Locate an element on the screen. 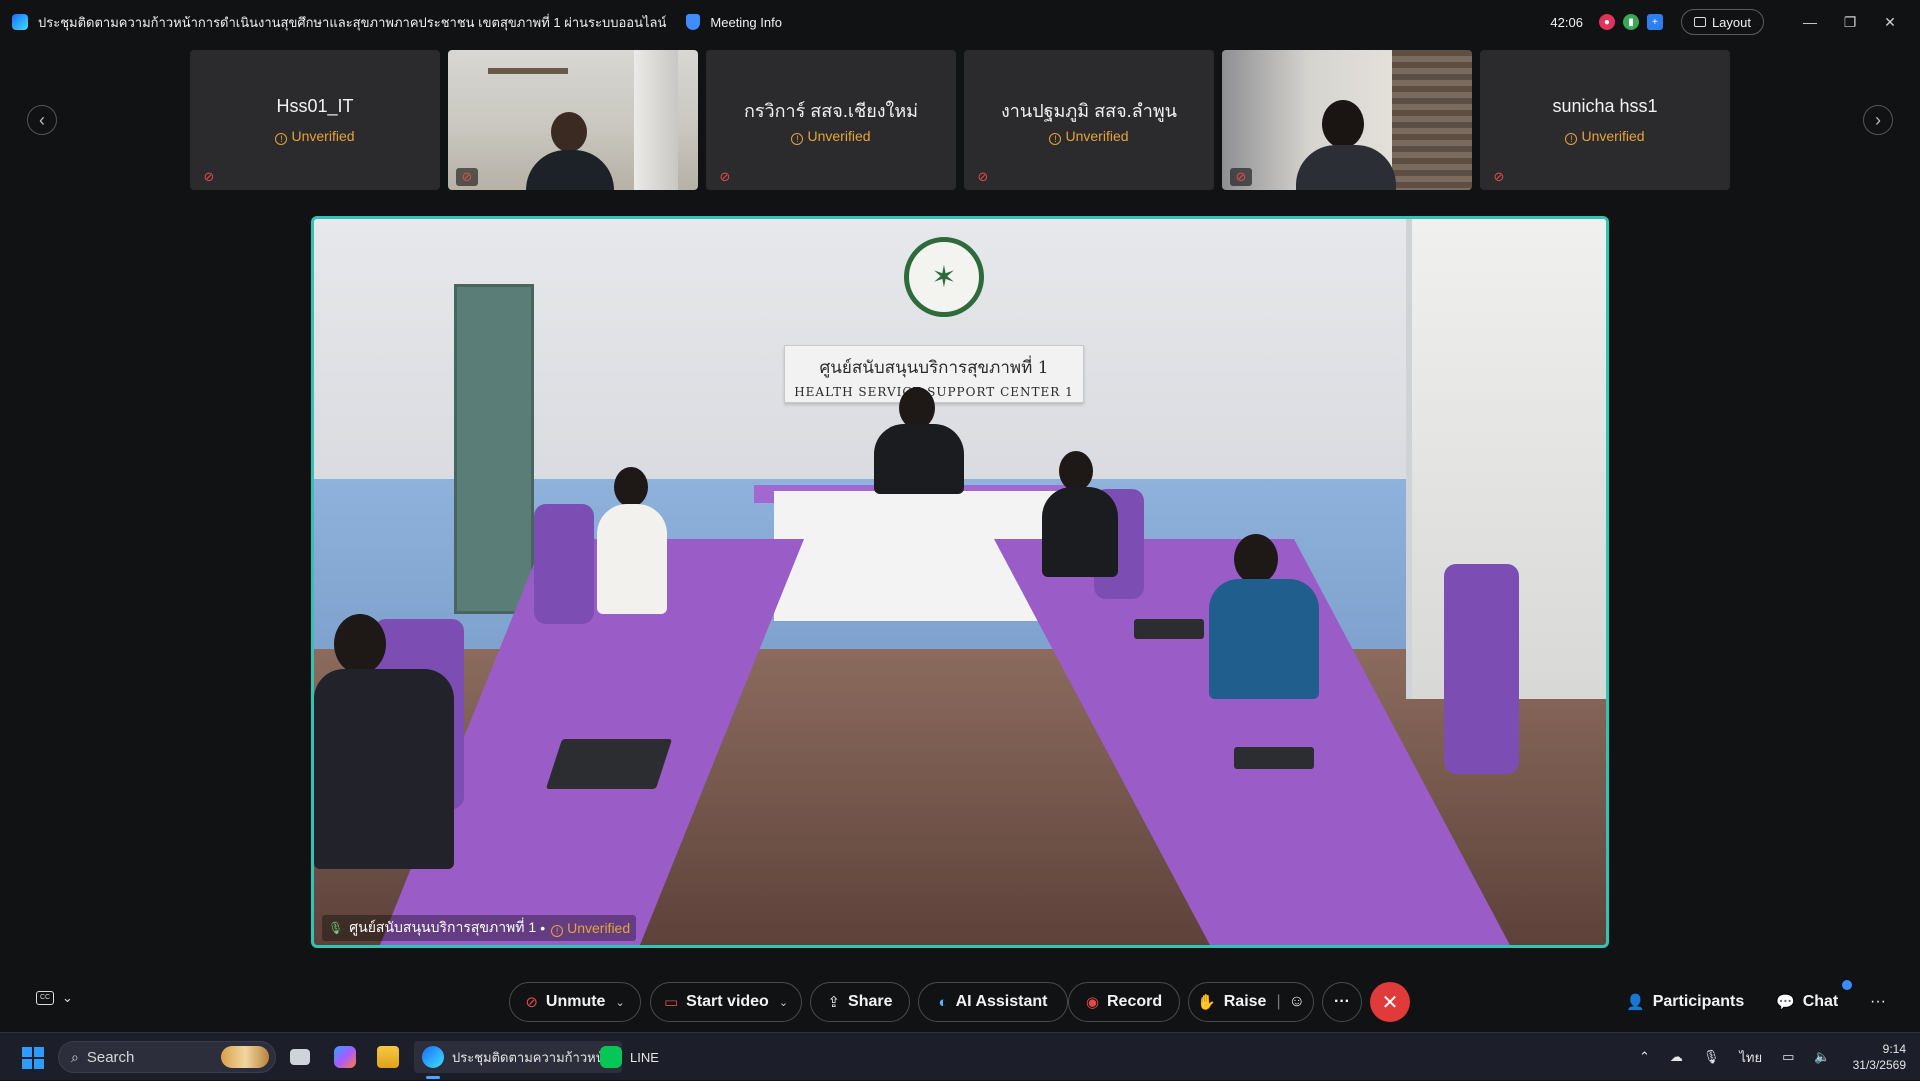  minimize-icon: — is located at coordinates (1810, 22).